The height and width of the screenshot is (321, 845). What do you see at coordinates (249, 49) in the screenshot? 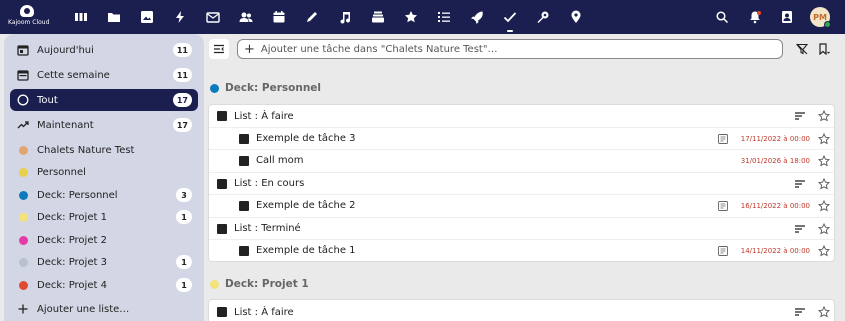
I see `plus-icon: +` at bounding box center [249, 49].